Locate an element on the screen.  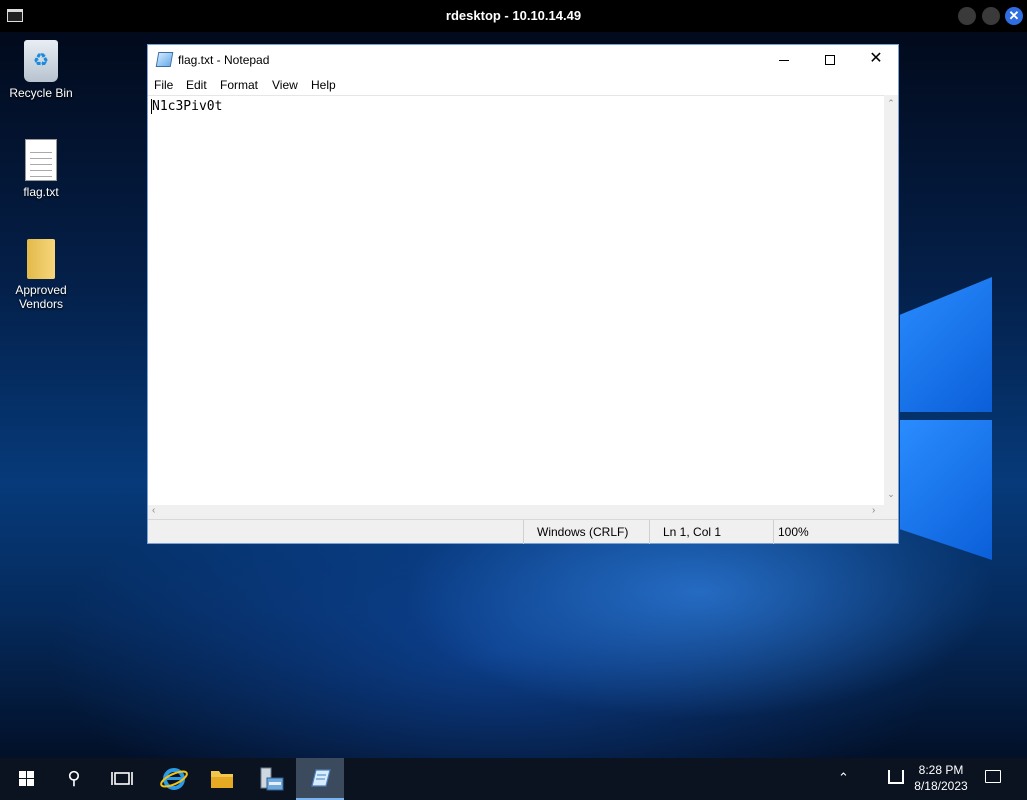
desktop-icon-approved-vendors: Approved Vendors is located at coordinates (41, 275).